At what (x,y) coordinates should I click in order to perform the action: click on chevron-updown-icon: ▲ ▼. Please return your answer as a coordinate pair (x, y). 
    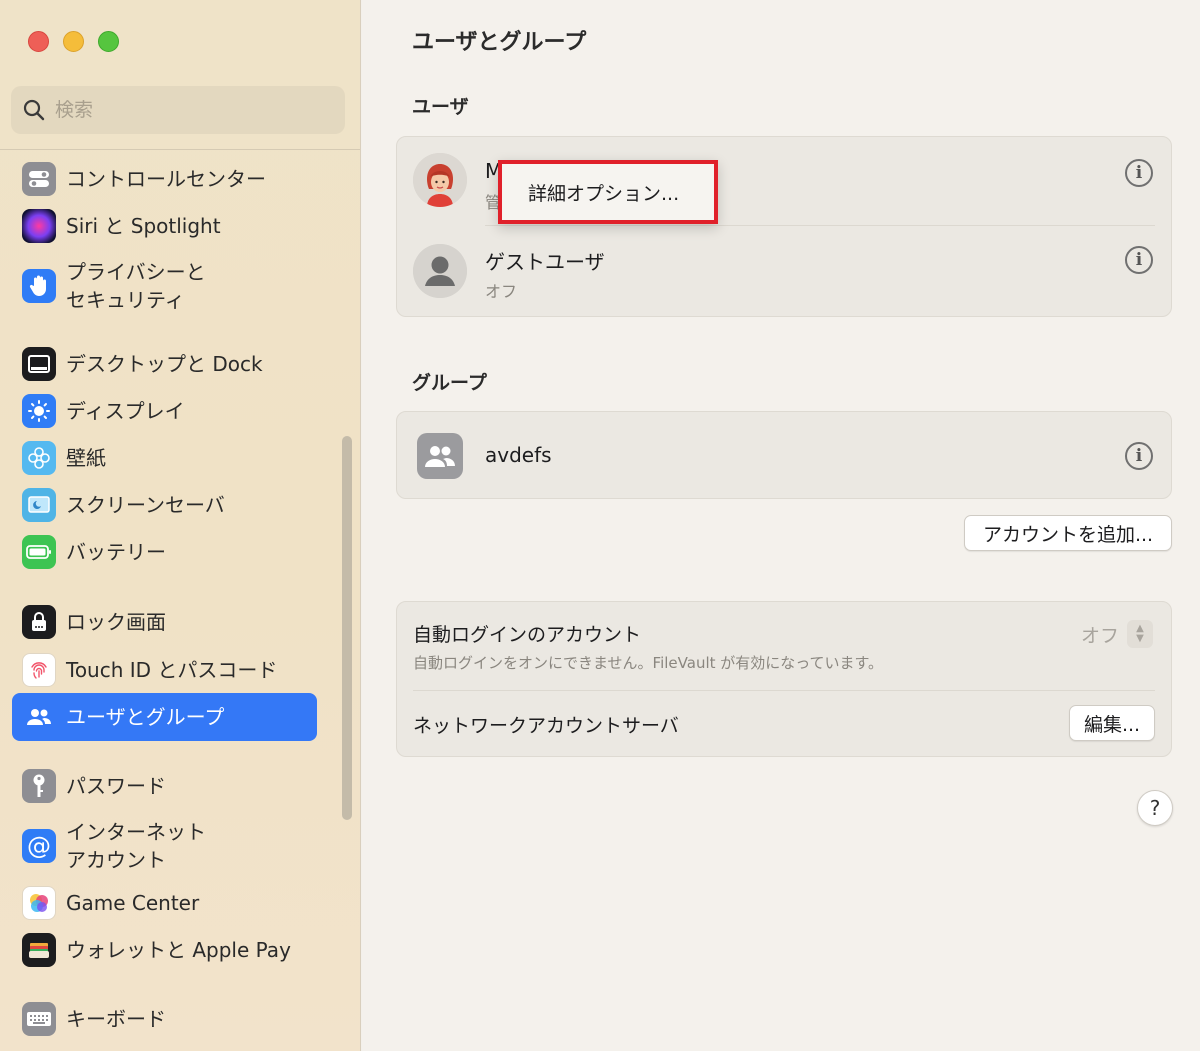
    Looking at the image, I should click on (1140, 634).